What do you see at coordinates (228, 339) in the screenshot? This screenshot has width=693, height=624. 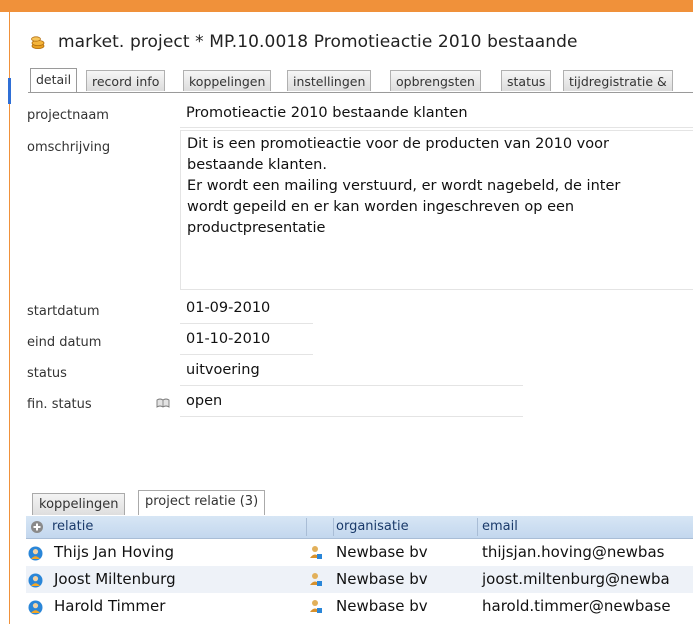 I see `einddatum-value: 01-10-2010` at bounding box center [228, 339].